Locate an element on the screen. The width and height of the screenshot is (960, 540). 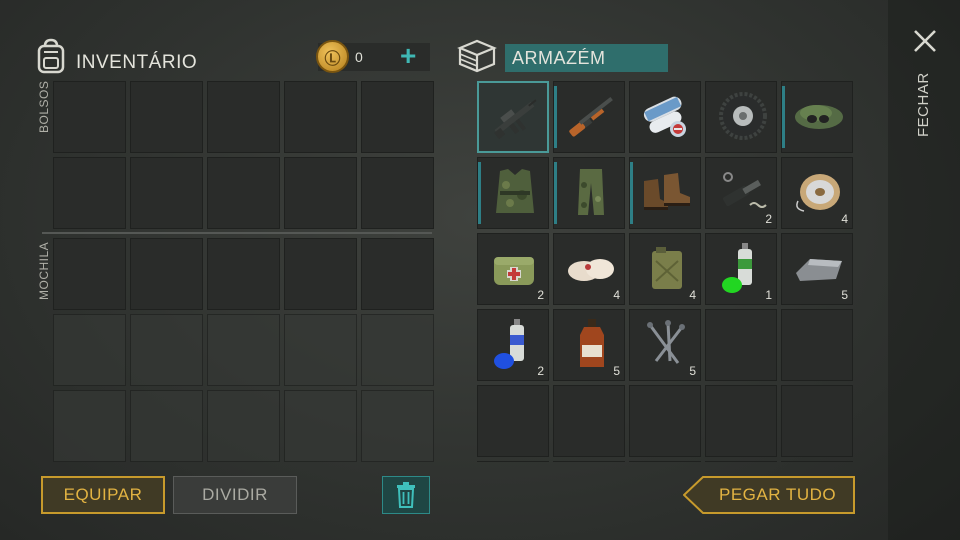
take-all-button: PEGAR TUDO is located at coordinates (769, 495).